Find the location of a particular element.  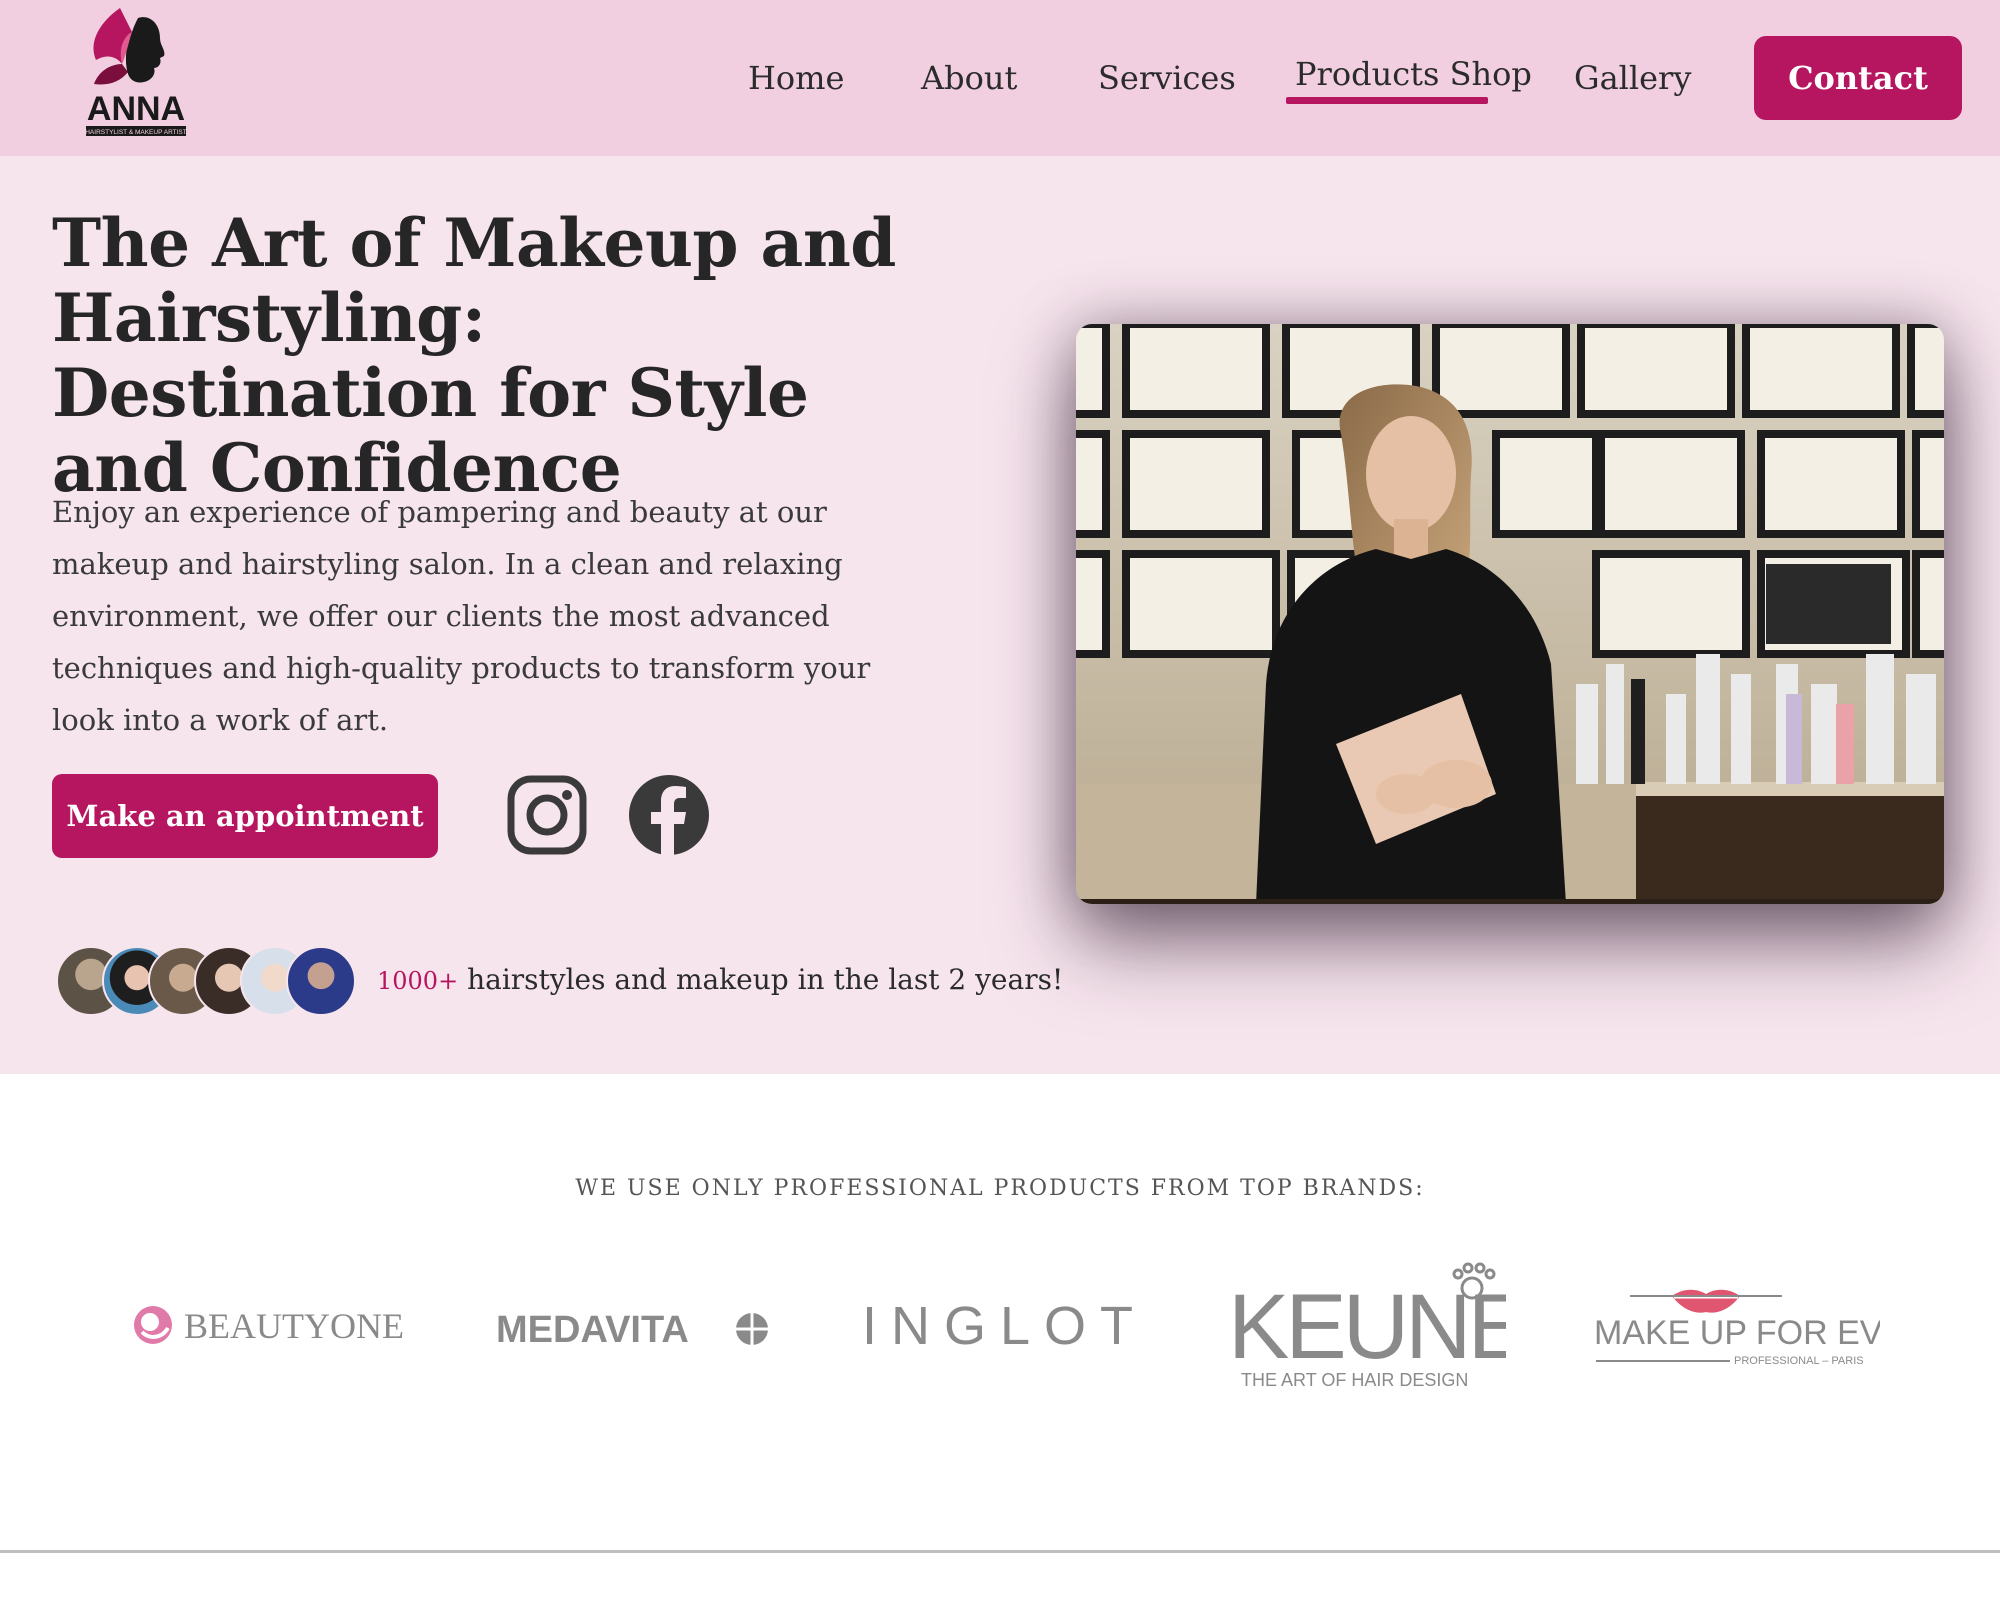

svg-text: MEDAVITA is located at coordinates (592, 1330).